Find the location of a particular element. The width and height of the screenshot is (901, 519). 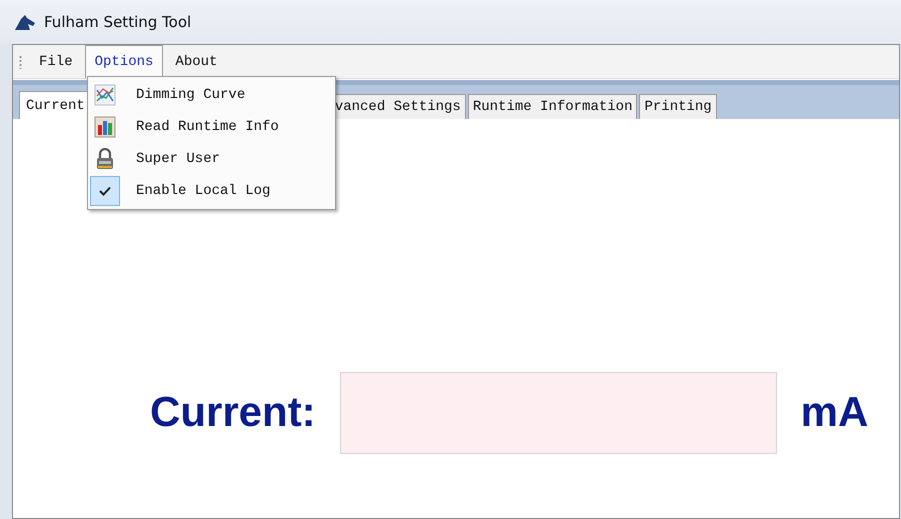

menu-option: Enable Local Log is located at coordinates (211, 191).